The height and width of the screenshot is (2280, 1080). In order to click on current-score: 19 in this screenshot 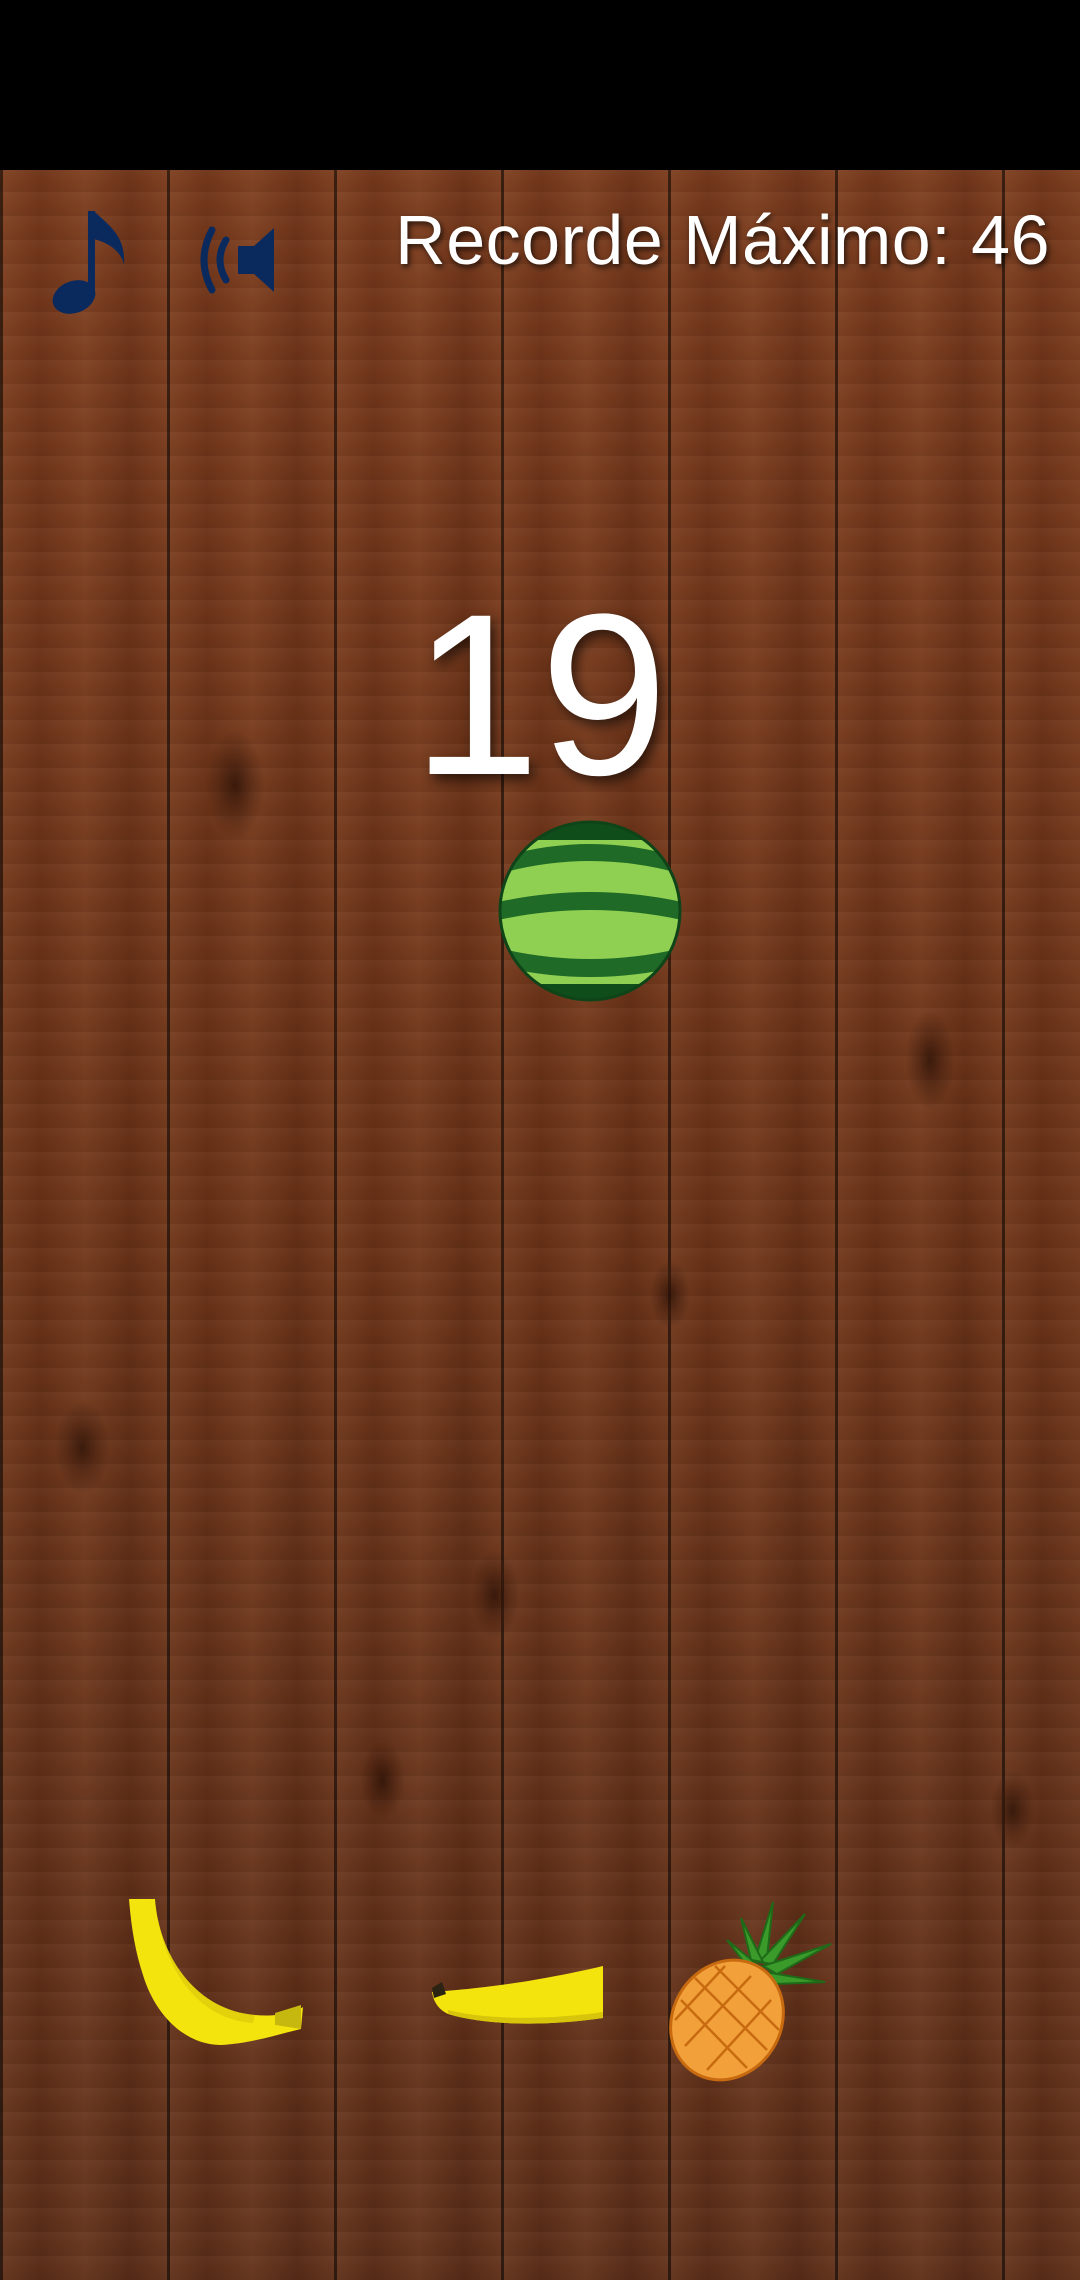, I will do `click(540, 694)`.